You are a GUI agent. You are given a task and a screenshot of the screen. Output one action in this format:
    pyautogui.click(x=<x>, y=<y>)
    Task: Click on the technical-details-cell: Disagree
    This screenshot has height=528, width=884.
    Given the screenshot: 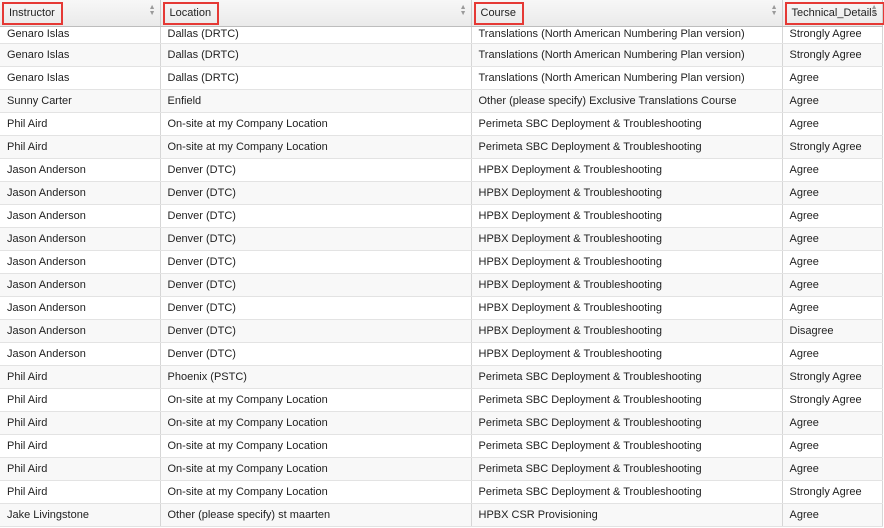 What is the action you would take?
    pyautogui.click(x=832, y=331)
    